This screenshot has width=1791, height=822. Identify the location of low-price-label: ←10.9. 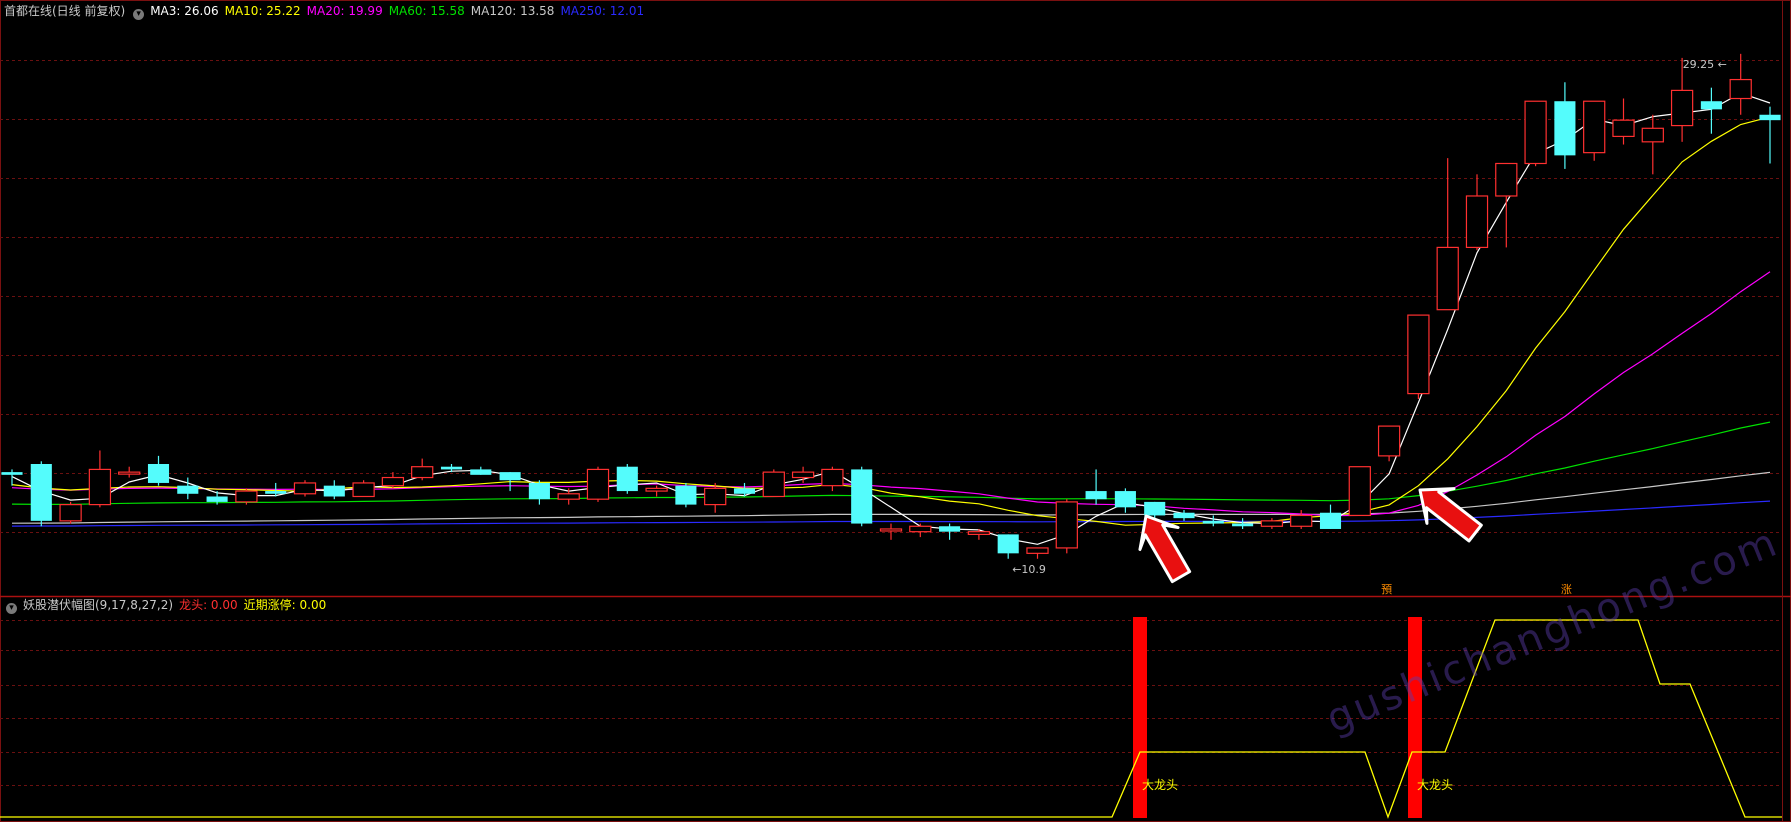
(1029, 569).